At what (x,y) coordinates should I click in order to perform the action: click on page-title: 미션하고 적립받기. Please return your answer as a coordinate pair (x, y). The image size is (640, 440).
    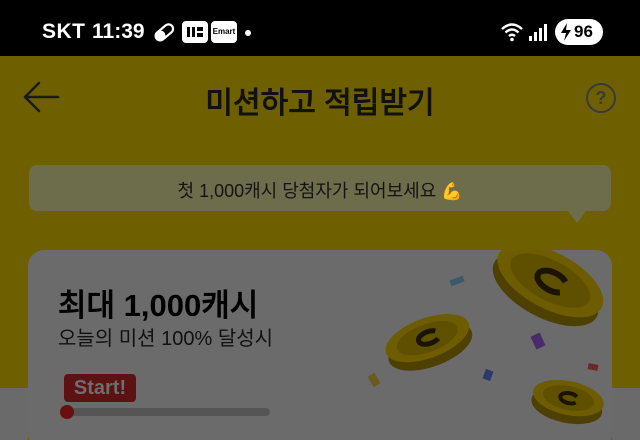
    Looking at the image, I should click on (320, 103).